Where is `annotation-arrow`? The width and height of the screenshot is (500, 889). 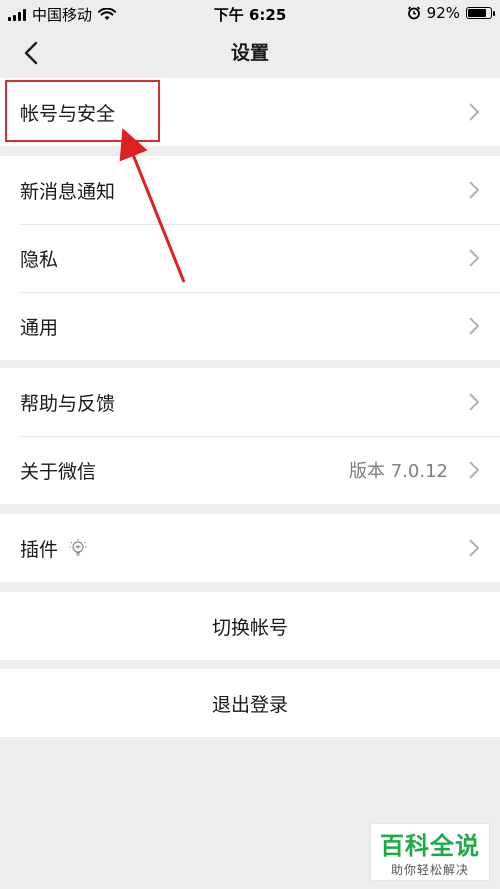
annotation-arrow is located at coordinates (152, 205).